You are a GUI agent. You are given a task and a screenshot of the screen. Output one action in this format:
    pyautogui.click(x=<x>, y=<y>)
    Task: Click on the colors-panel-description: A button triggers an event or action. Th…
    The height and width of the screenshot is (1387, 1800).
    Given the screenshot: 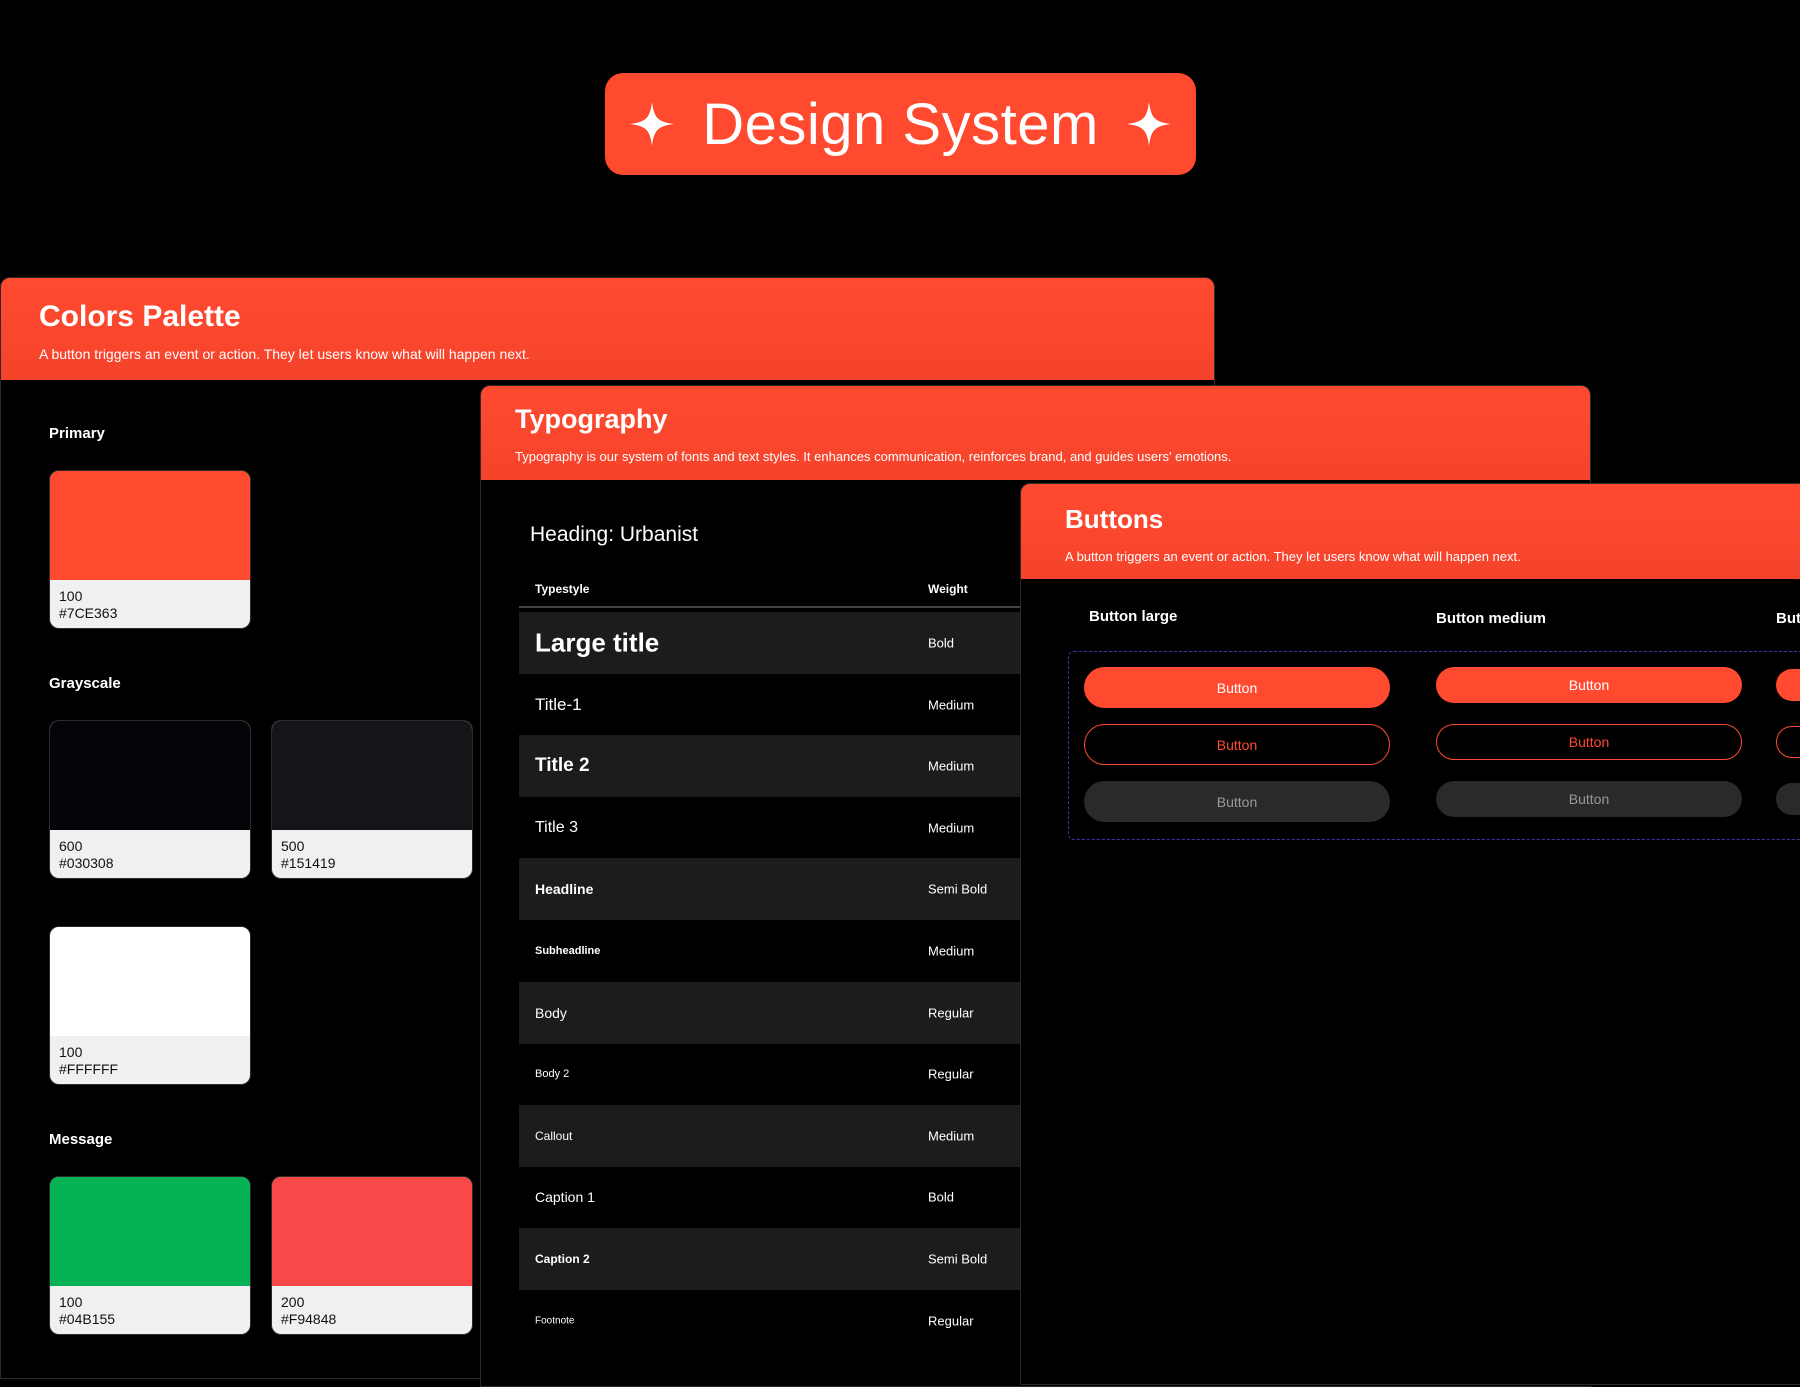 What is the action you would take?
    pyautogui.click(x=284, y=354)
    